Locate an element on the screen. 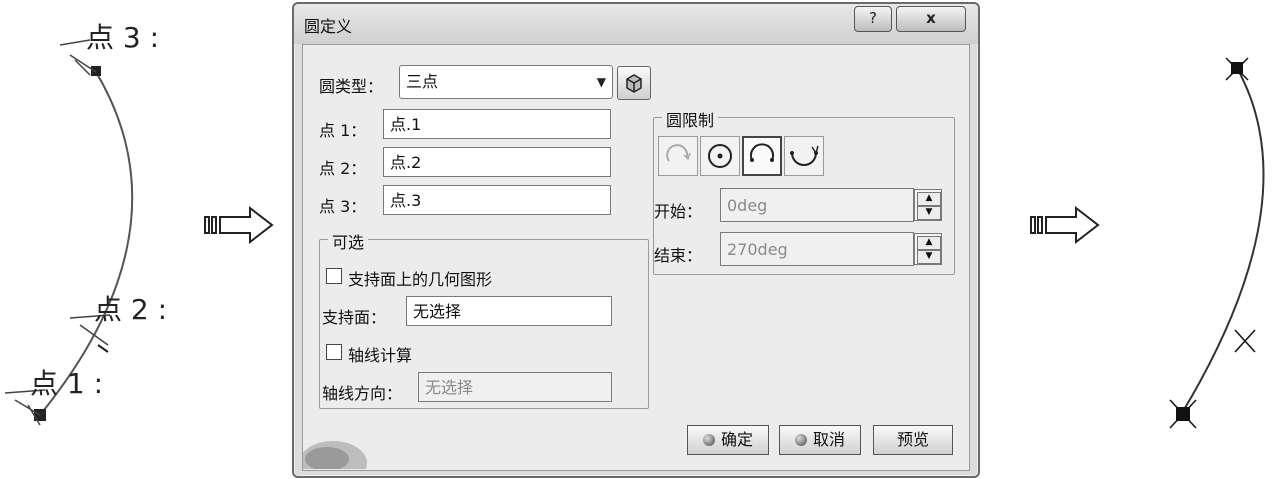 Image resolution: width=1285 pixels, height=479 pixels. start-field: 0deg is located at coordinates (817, 205).